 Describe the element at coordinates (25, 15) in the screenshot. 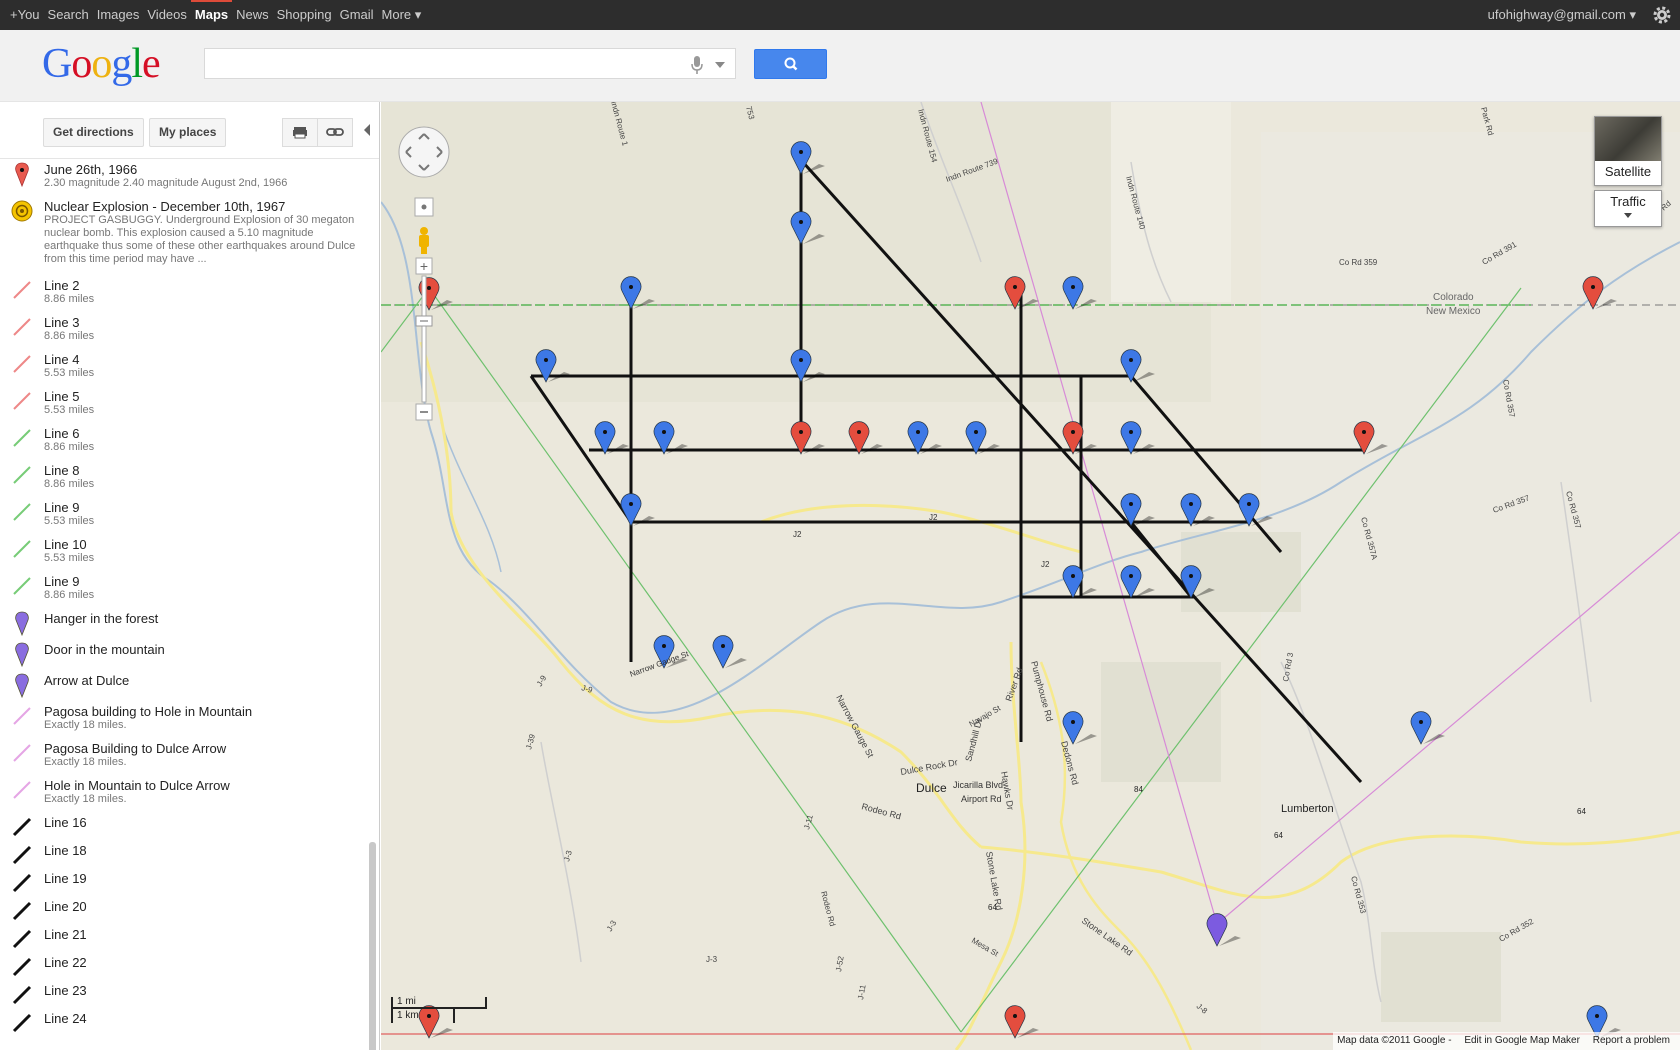

I see `nav-item-you: +You` at that location.